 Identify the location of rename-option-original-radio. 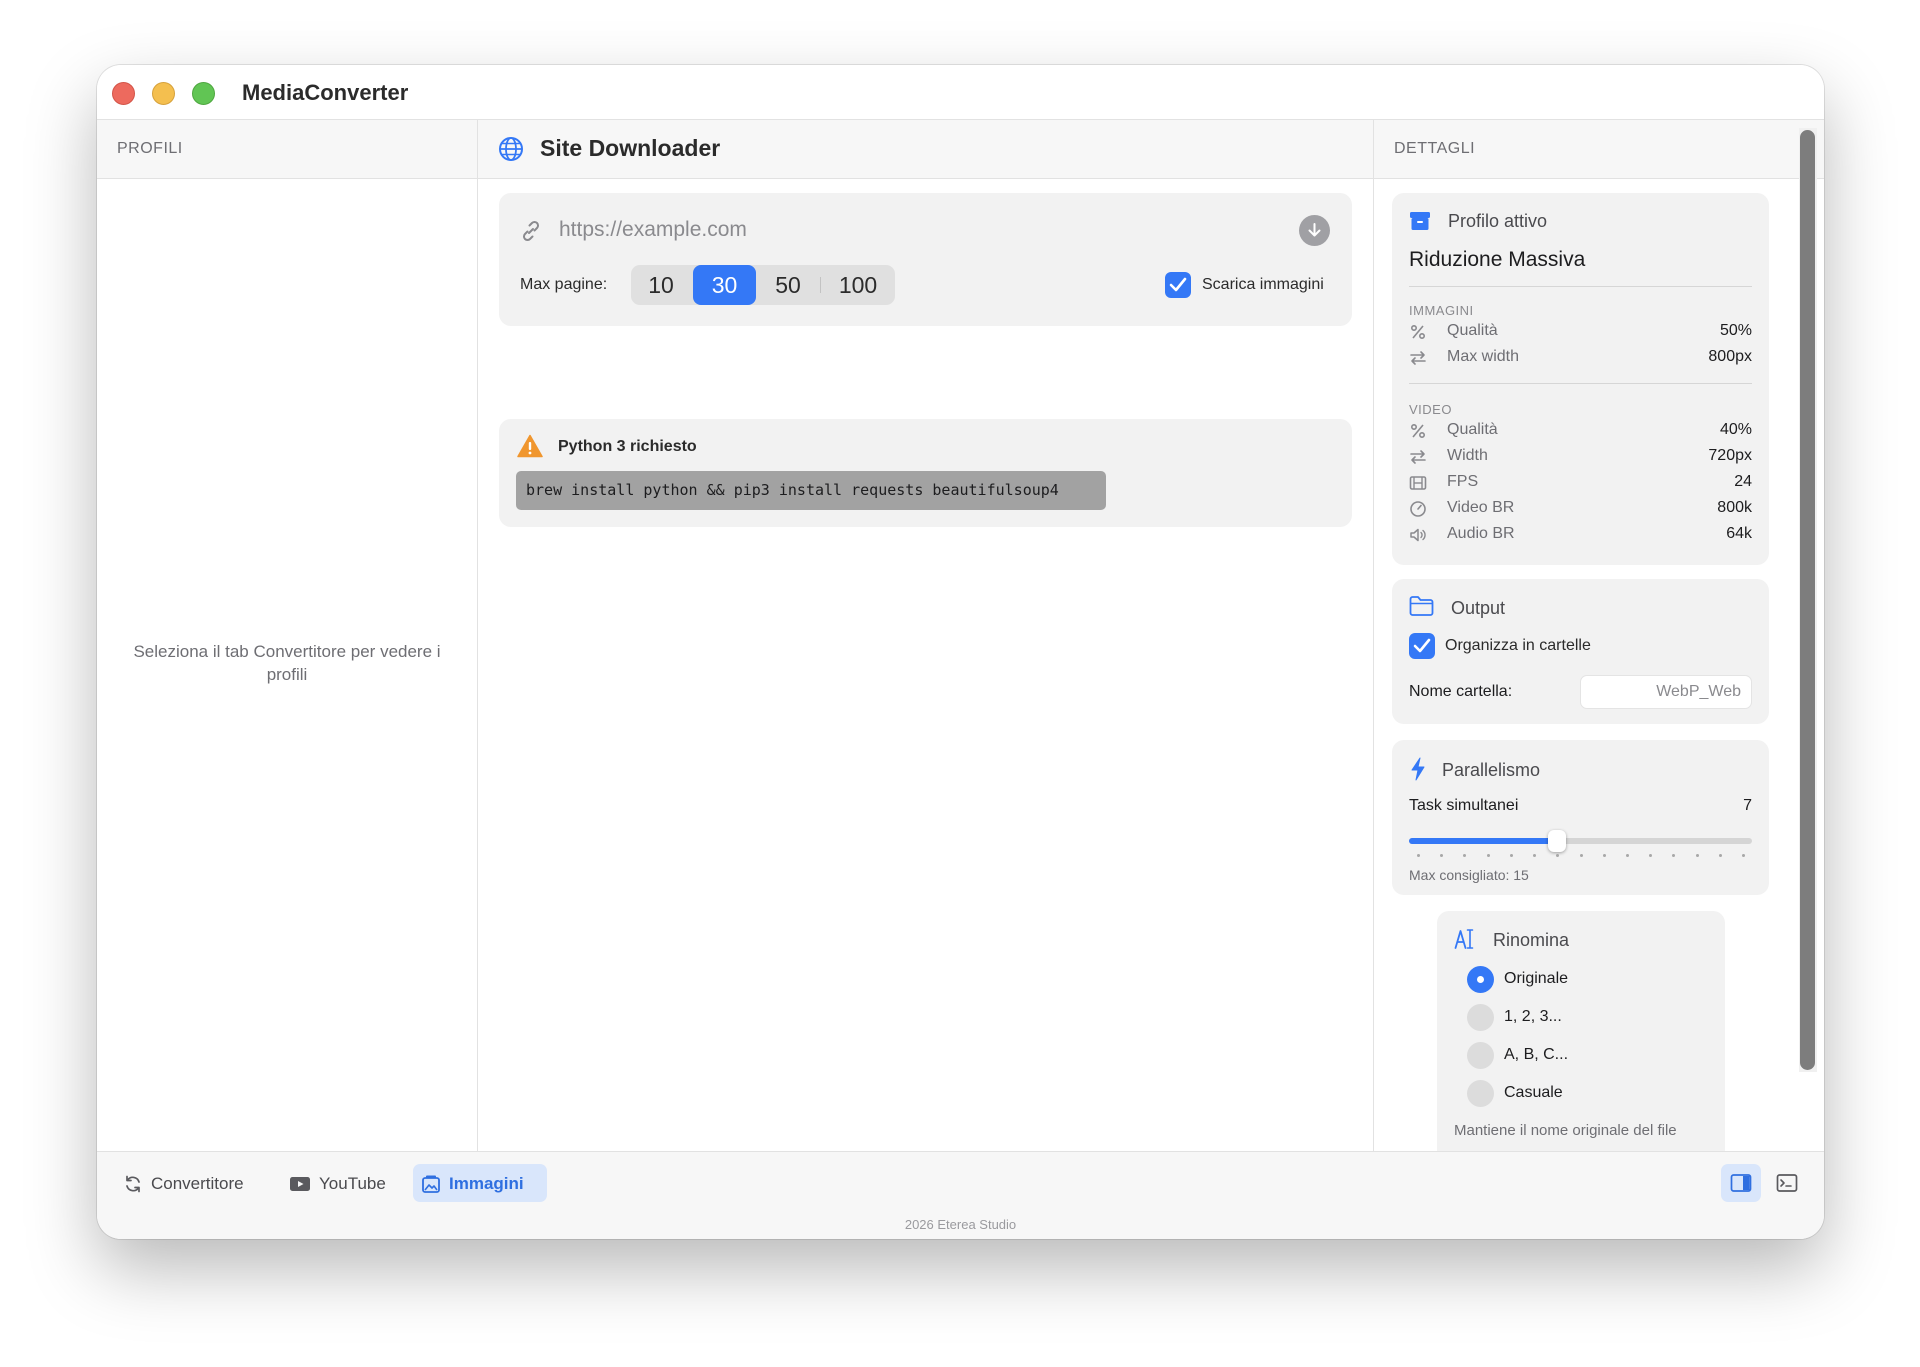
(1480, 979).